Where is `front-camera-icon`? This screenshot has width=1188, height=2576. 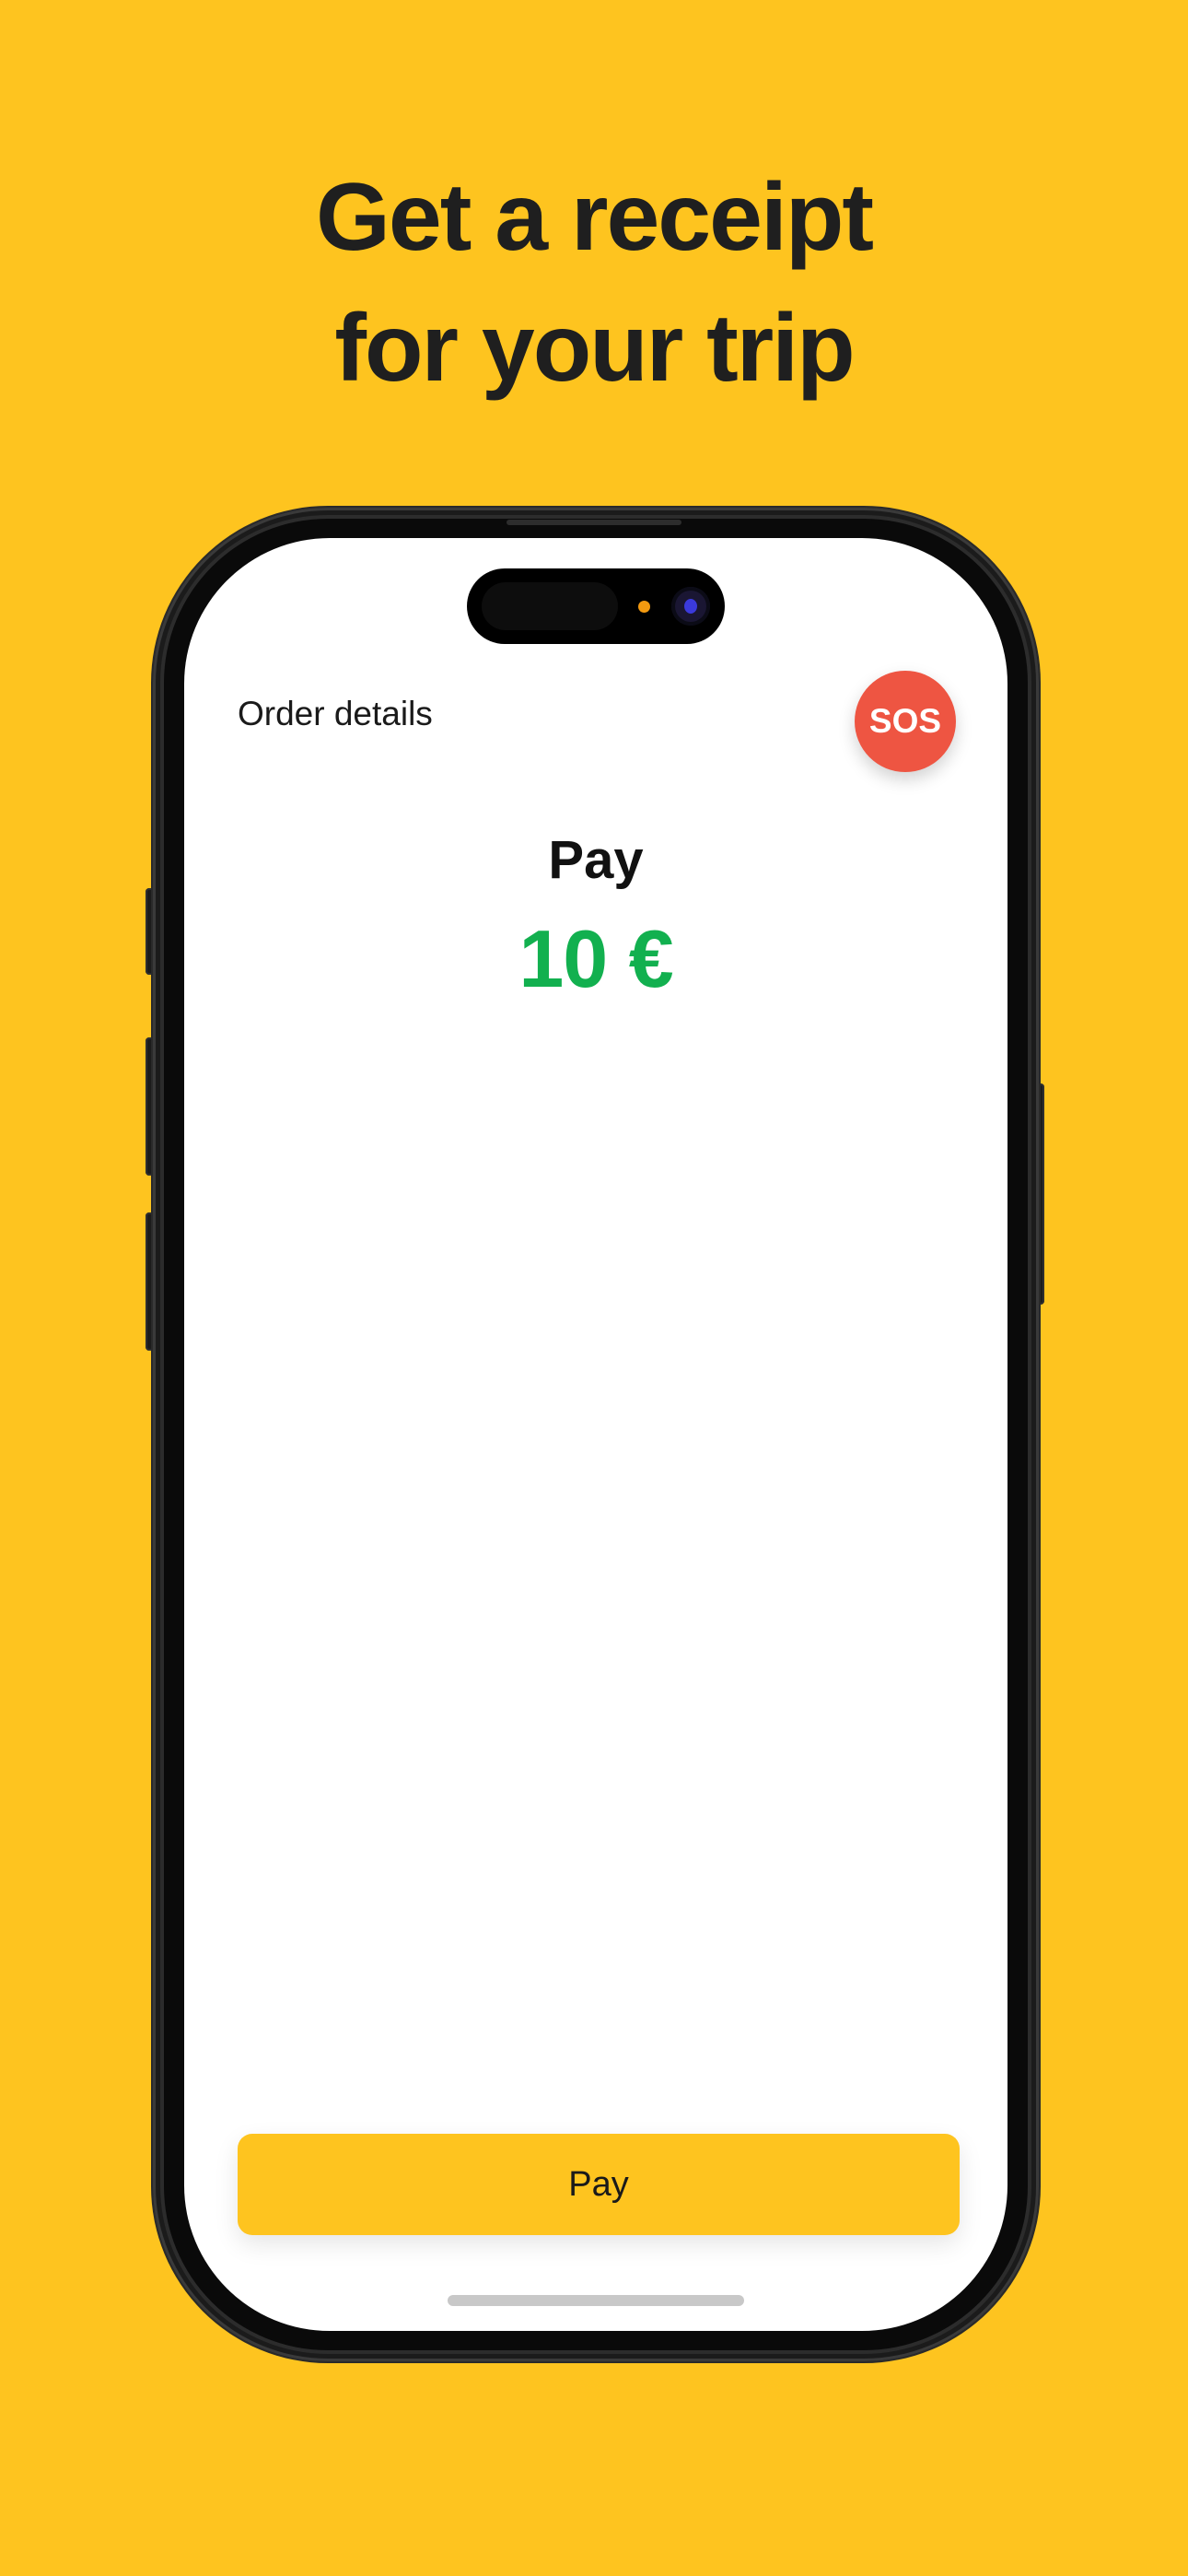
front-camera-icon is located at coordinates (690, 606).